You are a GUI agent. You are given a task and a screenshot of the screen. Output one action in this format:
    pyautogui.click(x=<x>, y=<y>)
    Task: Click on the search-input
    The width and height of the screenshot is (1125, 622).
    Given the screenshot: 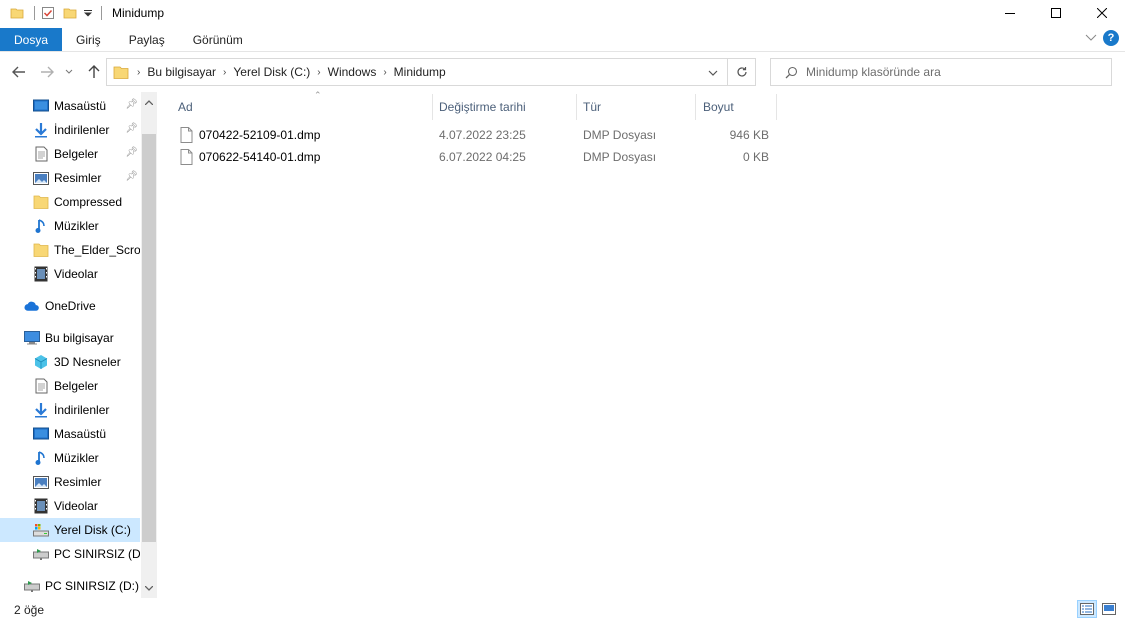 What is the action you would take?
    pyautogui.click(x=951, y=72)
    